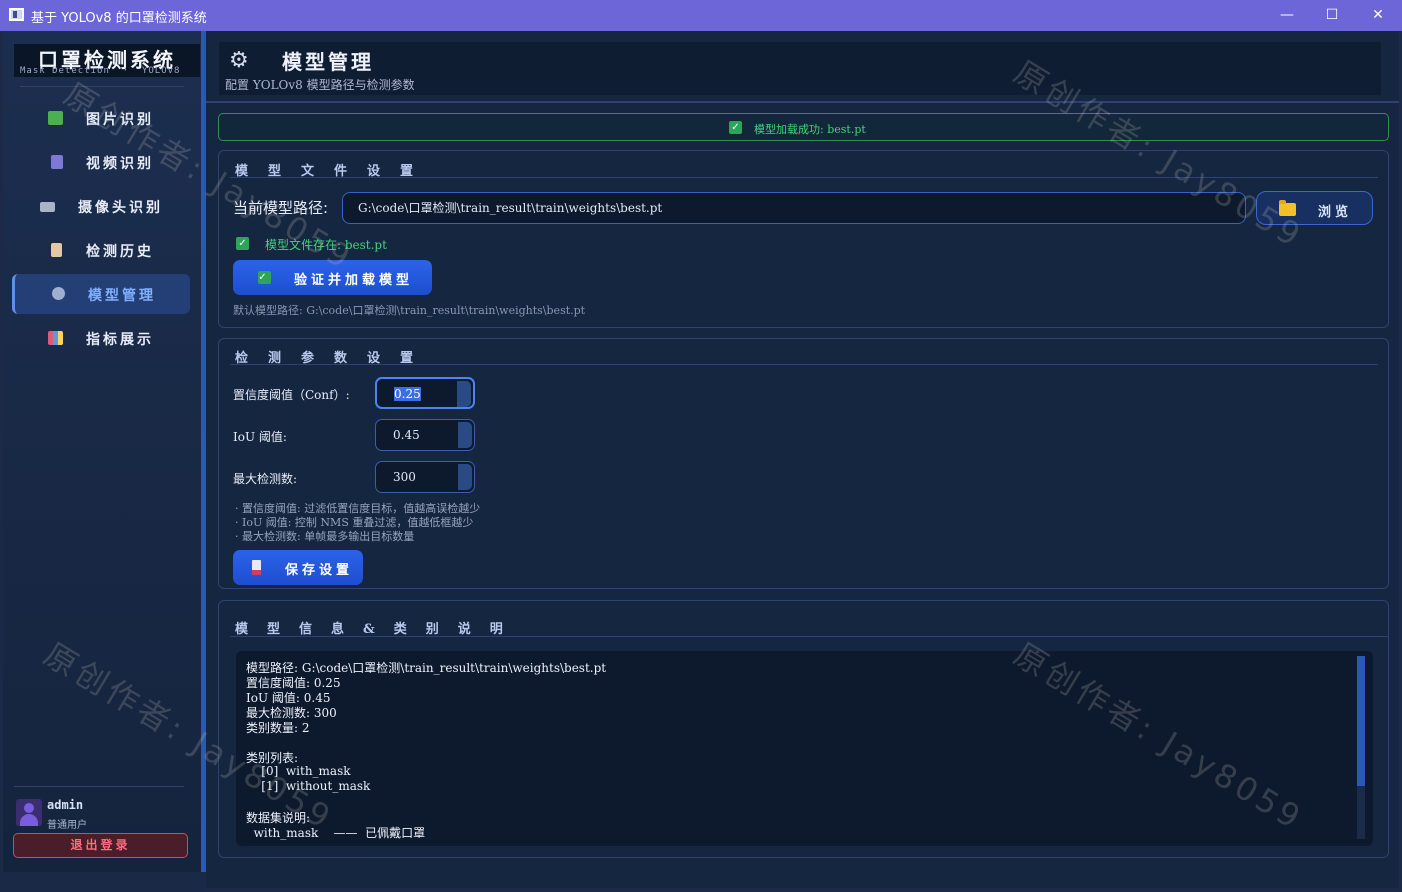  Describe the element at coordinates (16, 14) in the screenshot. I see `app-icon` at that location.